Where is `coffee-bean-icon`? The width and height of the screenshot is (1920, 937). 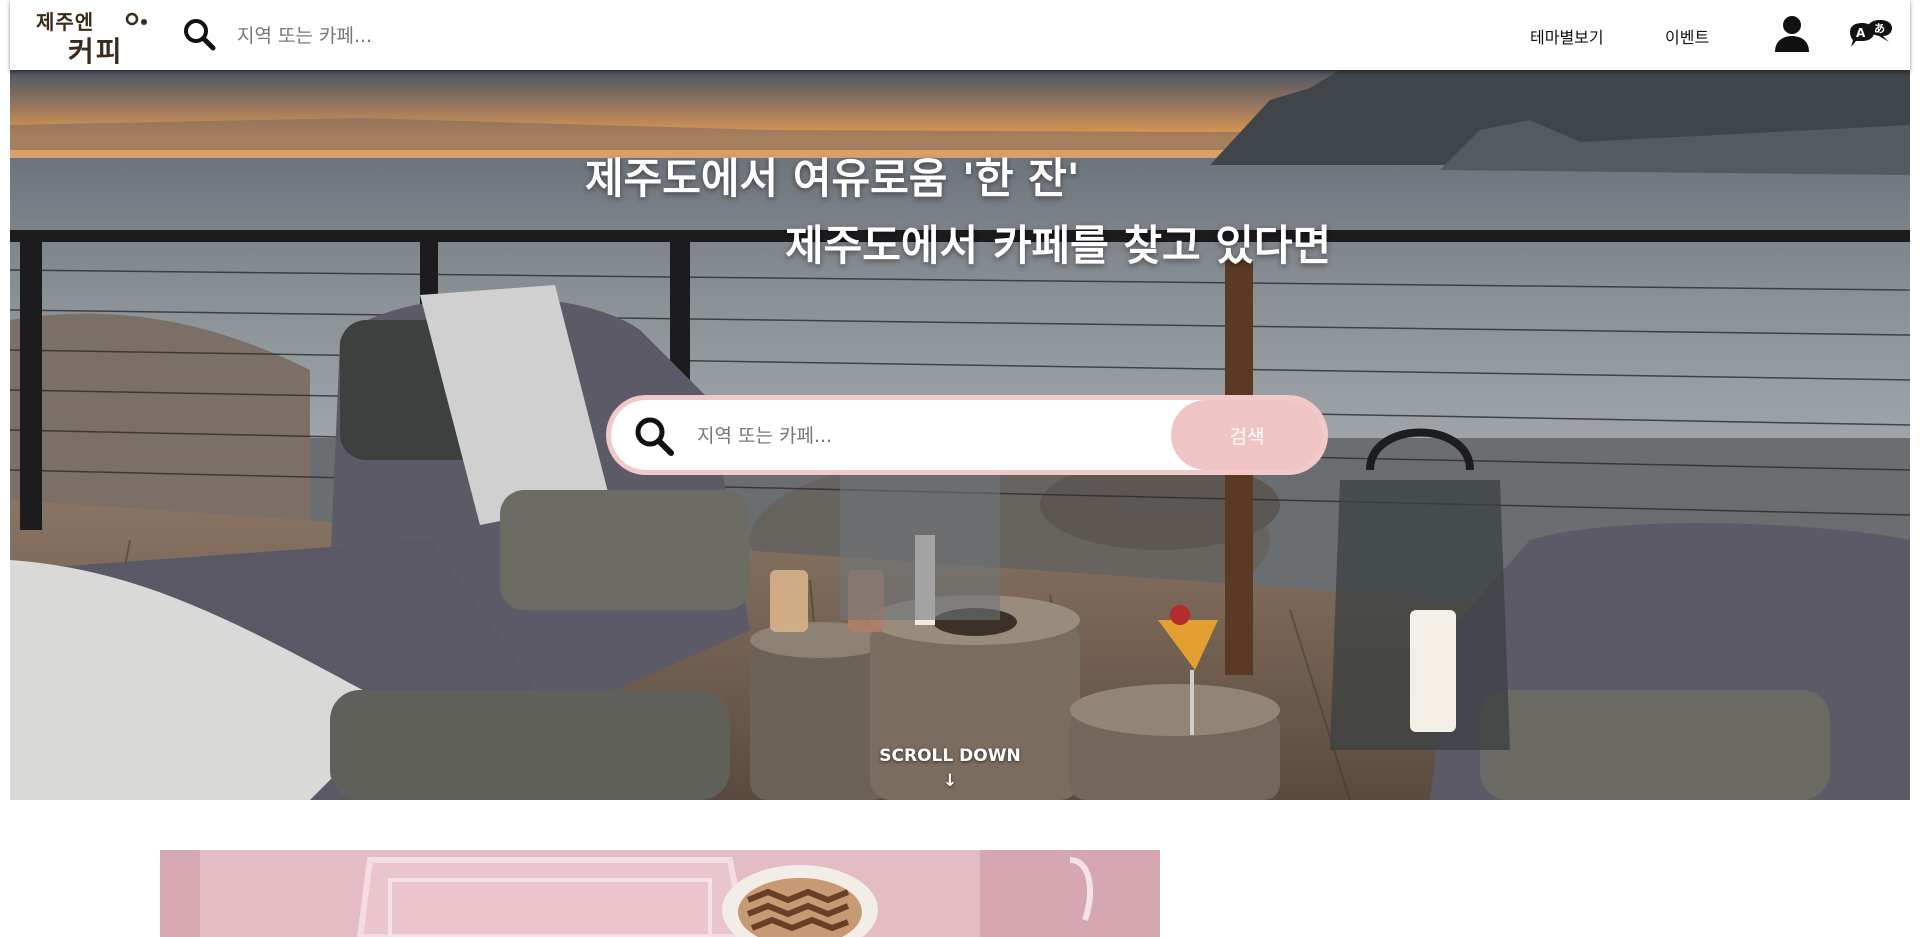
coffee-bean-icon is located at coordinates (136, 19).